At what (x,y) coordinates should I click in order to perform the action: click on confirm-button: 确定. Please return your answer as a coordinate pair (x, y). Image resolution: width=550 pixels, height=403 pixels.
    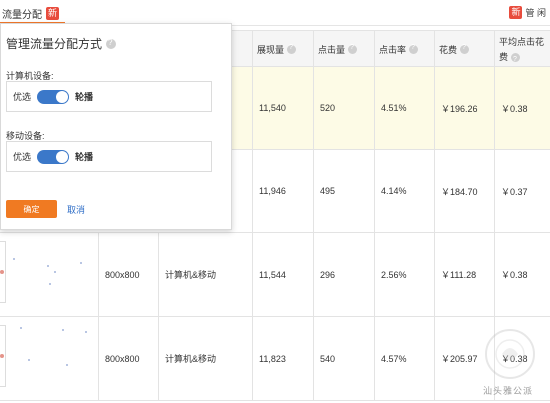
    Looking at the image, I should click on (31, 209).